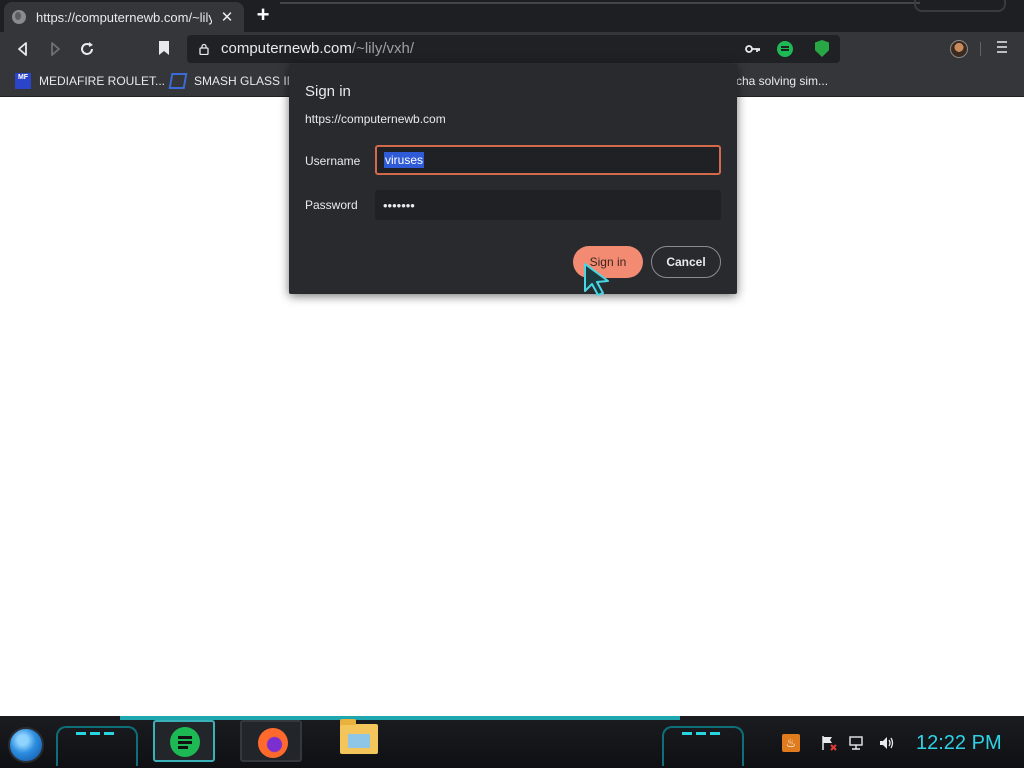  What do you see at coordinates (822, 48) in the screenshot?
I see `shield-extension-icon` at bounding box center [822, 48].